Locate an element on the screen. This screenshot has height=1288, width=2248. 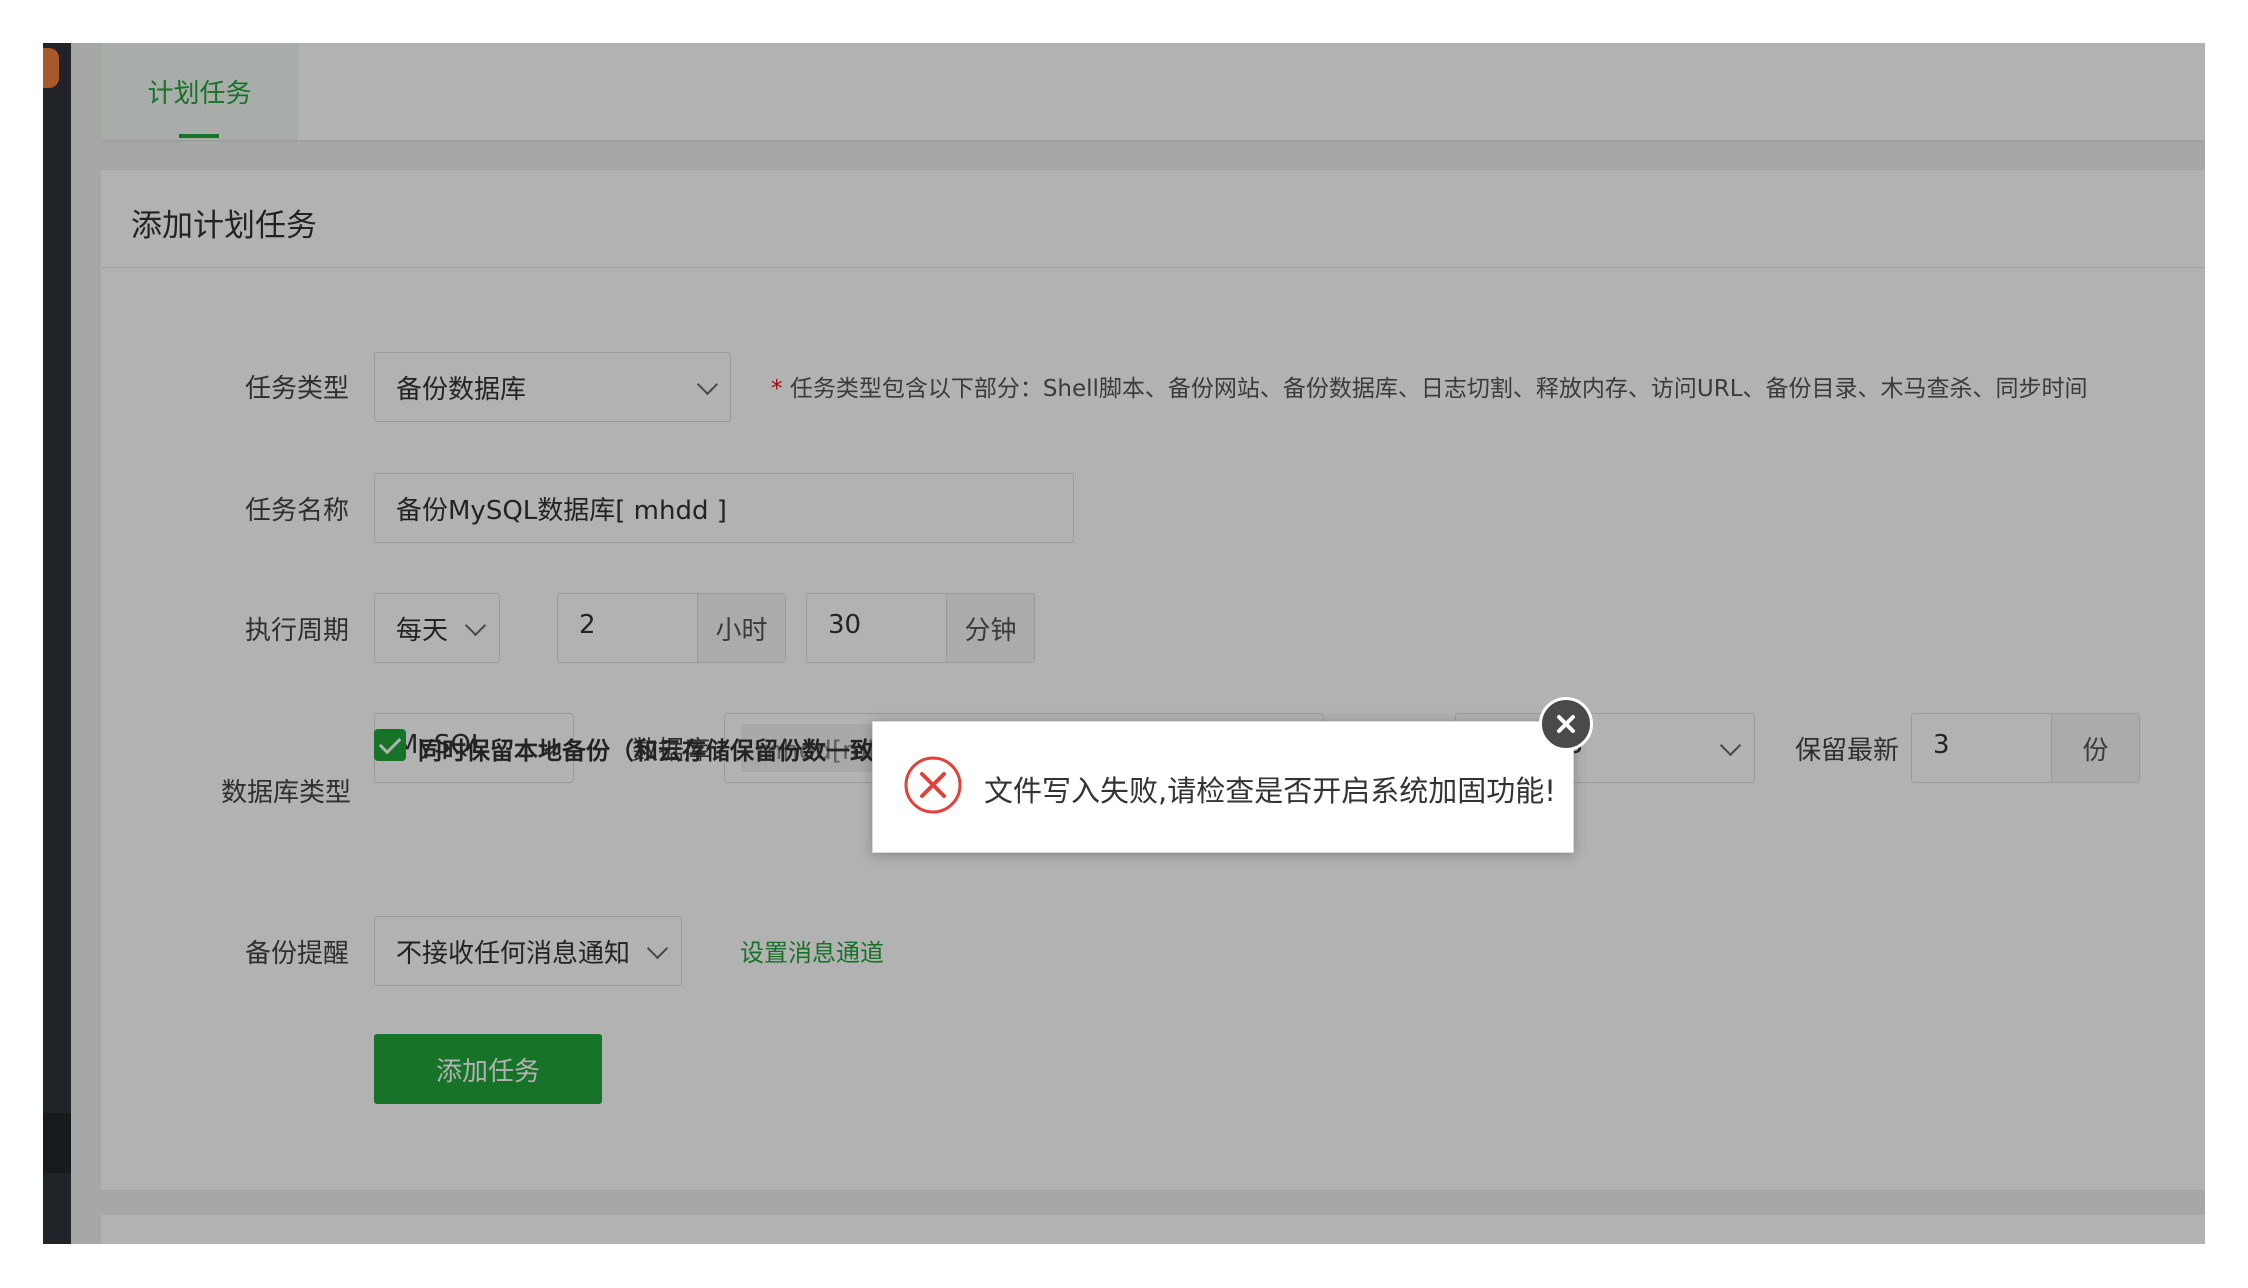
close-icon is located at coordinates (1566, 724).